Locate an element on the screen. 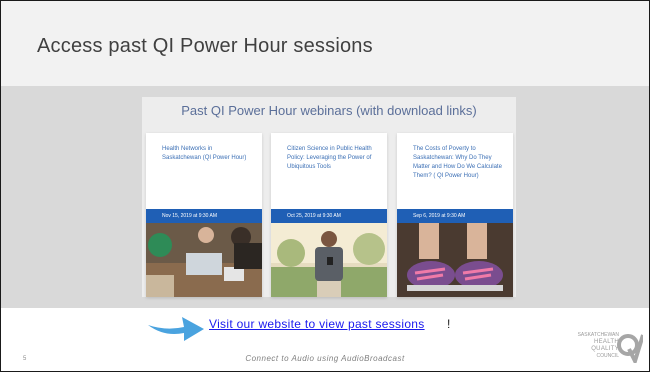 This screenshot has height=372, width=650. webinar-card-date: Nov 15, 2019 at 9:30 AM is located at coordinates (204, 216).